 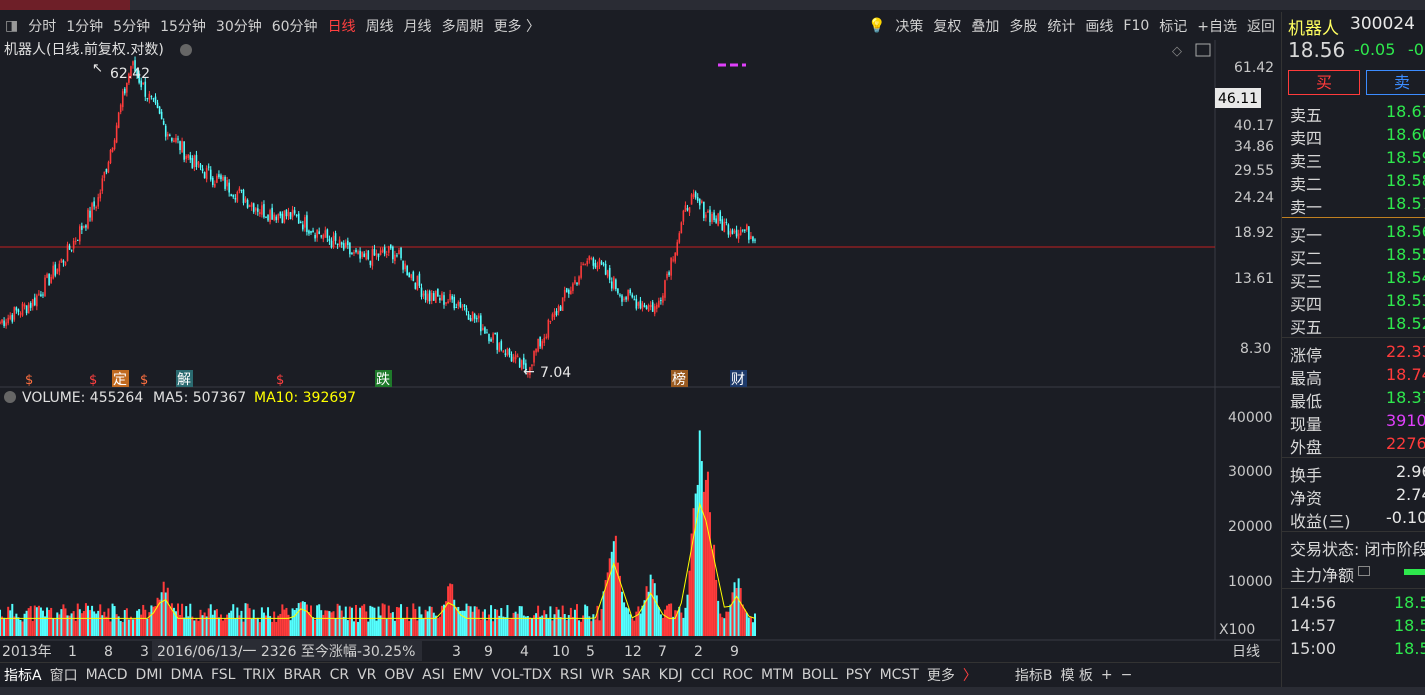 I want to click on indicator-tab: BOLL, so click(x=820, y=675).